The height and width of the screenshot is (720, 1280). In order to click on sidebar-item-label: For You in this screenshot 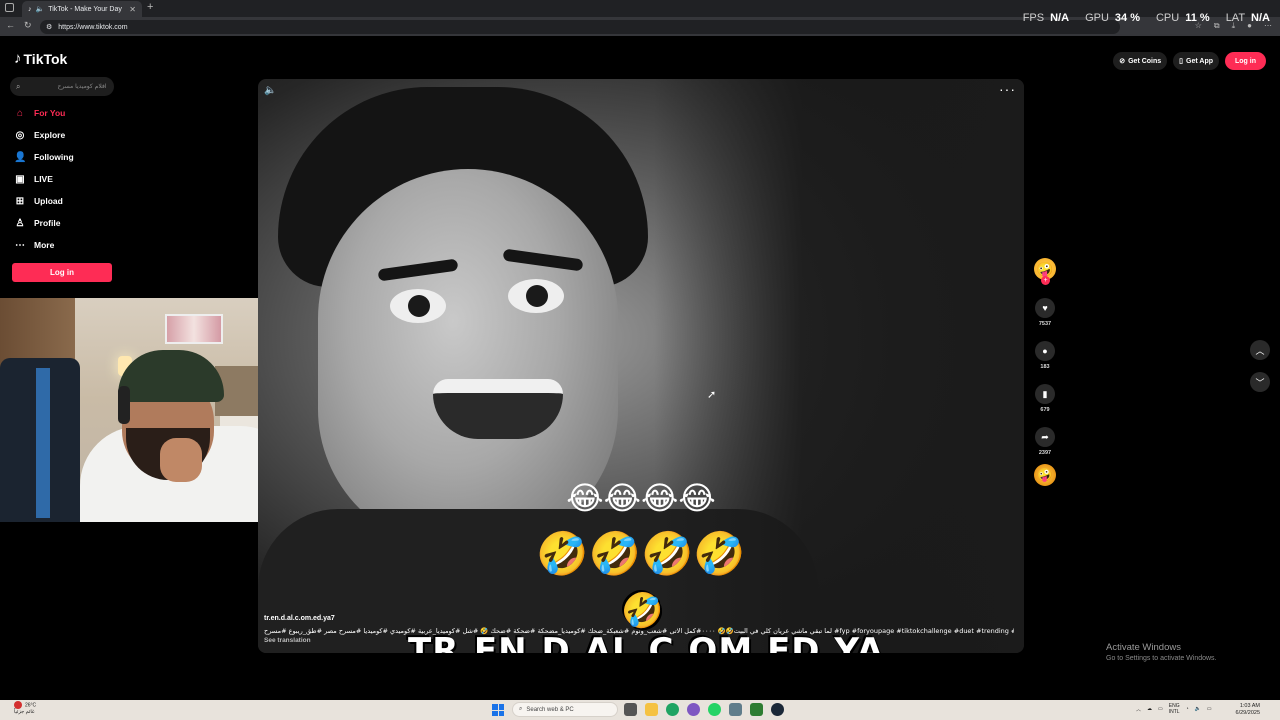, I will do `click(50, 113)`.